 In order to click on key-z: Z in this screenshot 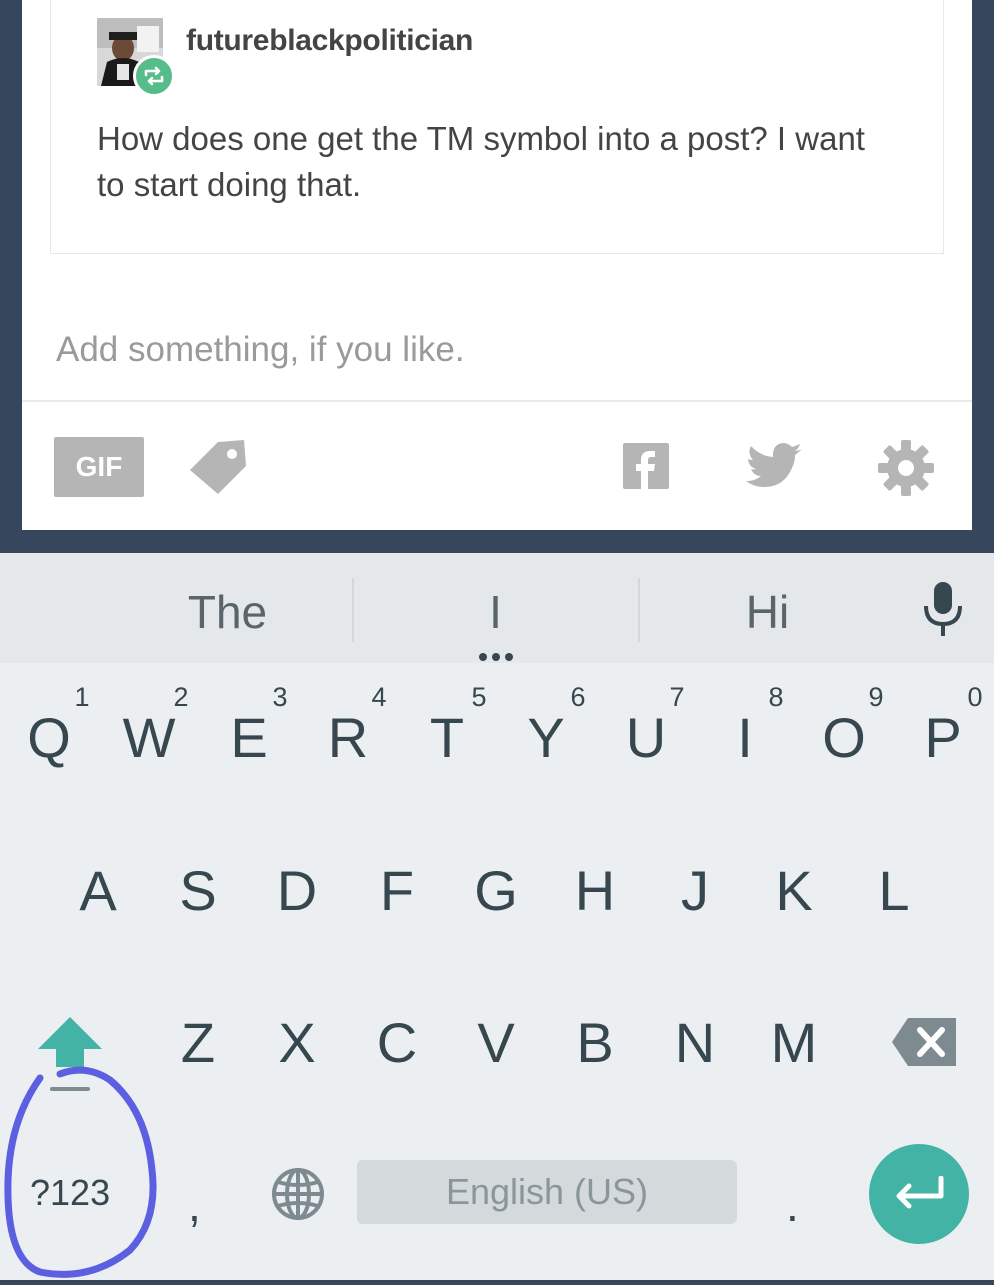, I will do `click(198, 1042)`.